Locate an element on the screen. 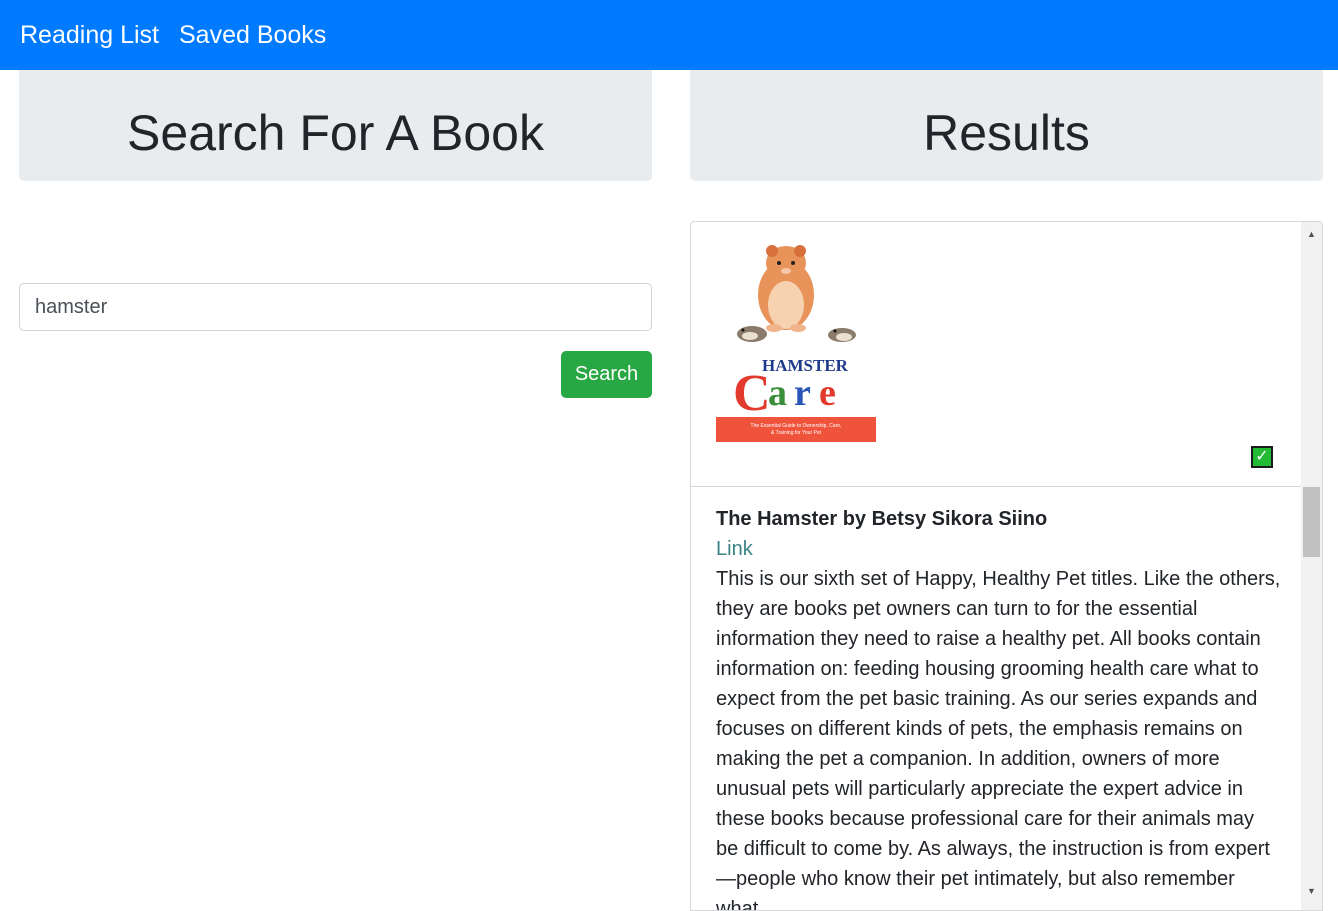  svg-text: & Training for Your Pet is located at coordinates (796, 433).